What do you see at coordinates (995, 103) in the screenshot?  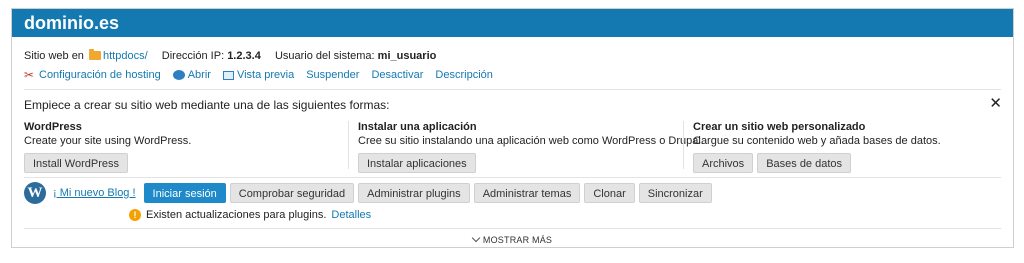 I see `close-icon: ✕` at bounding box center [995, 103].